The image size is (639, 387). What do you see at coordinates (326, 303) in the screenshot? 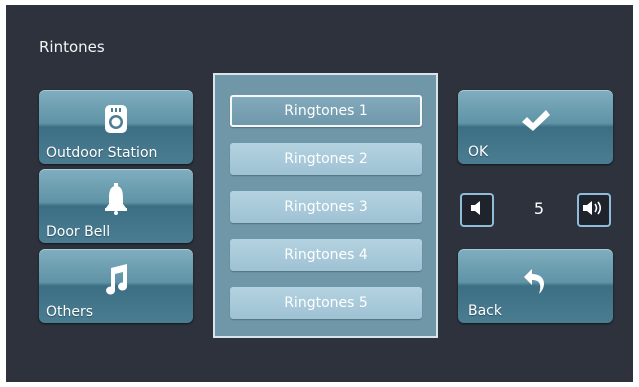
I see `ringtone-item-5: Ringtones 5` at bounding box center [326, 303].